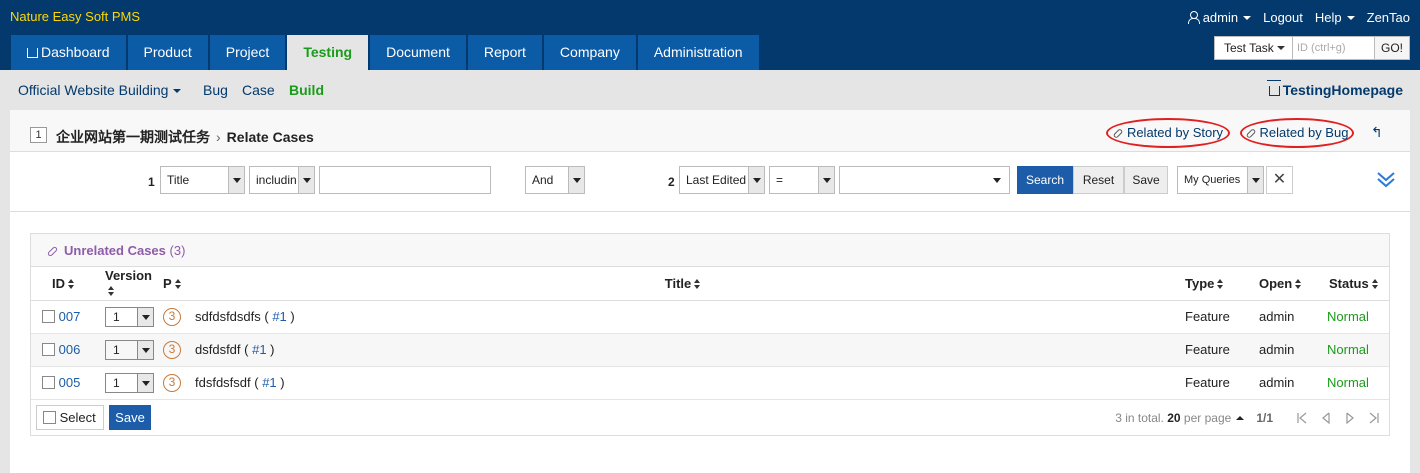 The image size is (1420, 473). Describe the element at coordinates (698, 52) in the screenshot. I see `tab-administration: Administration` at that location.